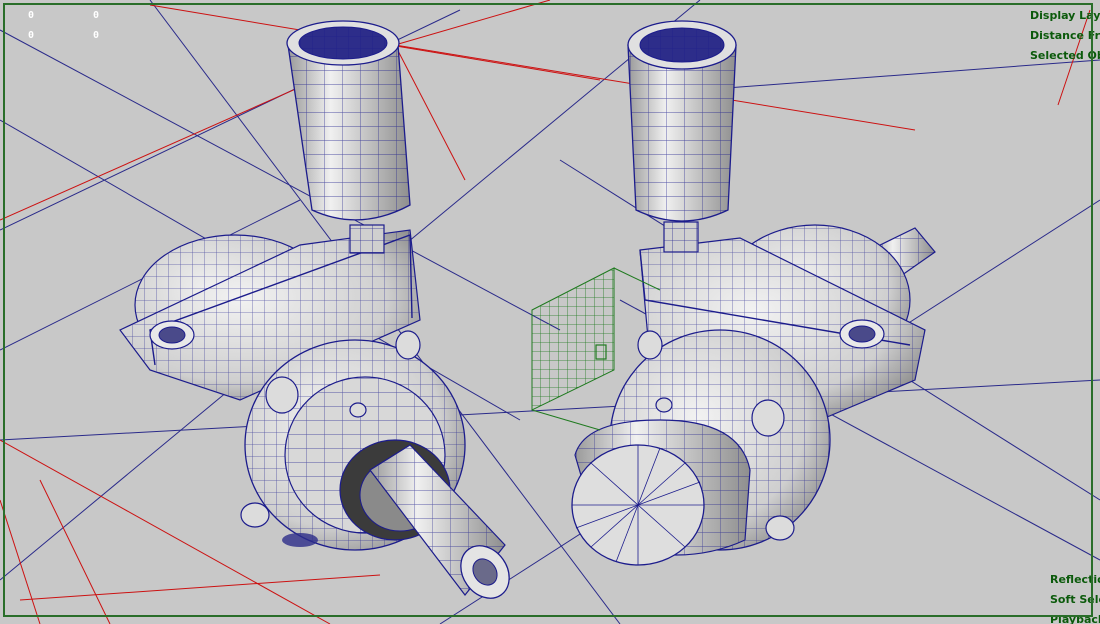  I want to click on hud-soft-select: Soft Select, so click(1075, 599).